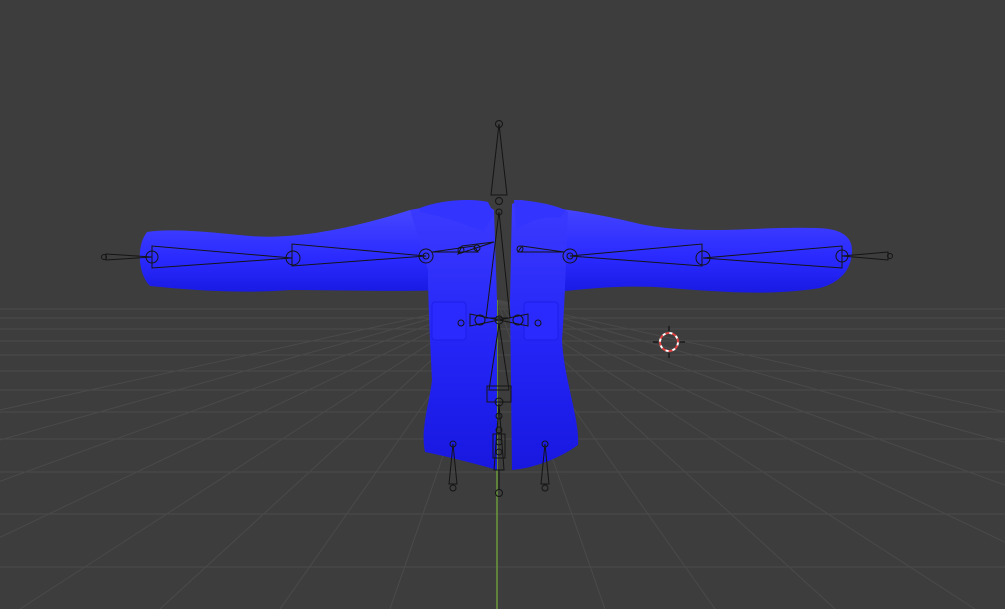 This screenshot has height=609, width=1005. I want to click on 3d-cursor-icon, so click(669, 342).